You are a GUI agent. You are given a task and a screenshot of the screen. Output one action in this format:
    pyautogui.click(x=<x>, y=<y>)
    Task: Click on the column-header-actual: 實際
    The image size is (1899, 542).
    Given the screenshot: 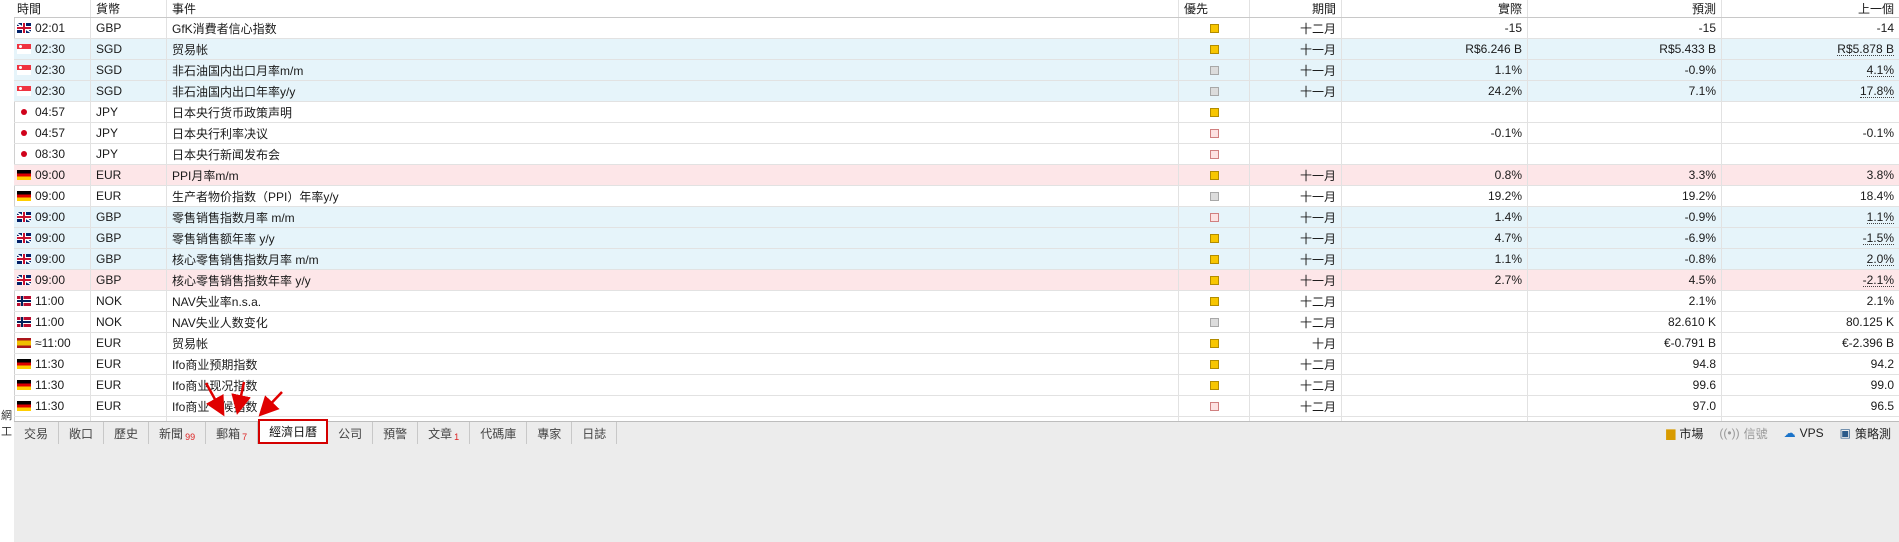 What is the action you would take?
    pyautogui.click(x=1435, y=8)
    